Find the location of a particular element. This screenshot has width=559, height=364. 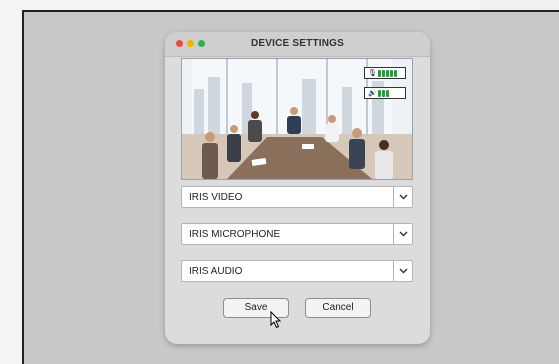

microphone-icon: 🎙 is located at coordinates (372, 73).